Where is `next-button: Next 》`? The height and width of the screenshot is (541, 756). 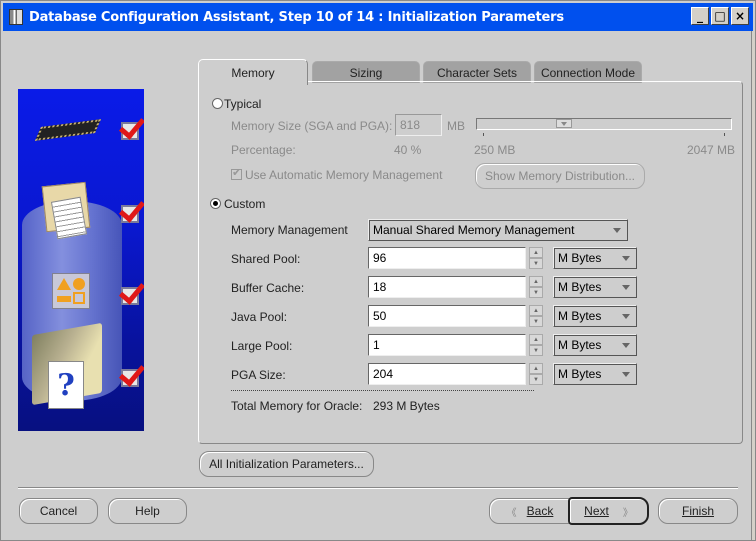 next-button: Next 》 is located at coordinates (608, 511).